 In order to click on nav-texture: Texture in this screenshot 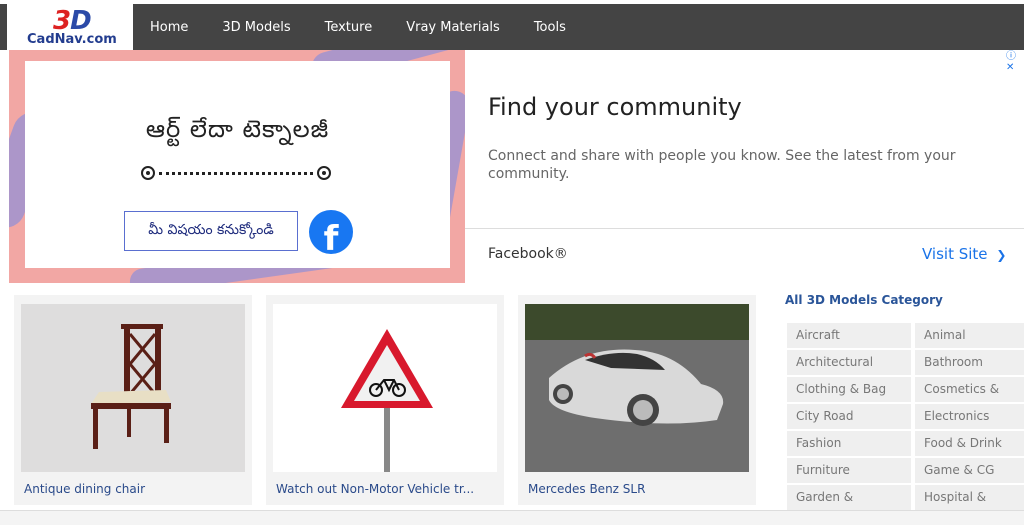, I will do `click(349, 27)`.